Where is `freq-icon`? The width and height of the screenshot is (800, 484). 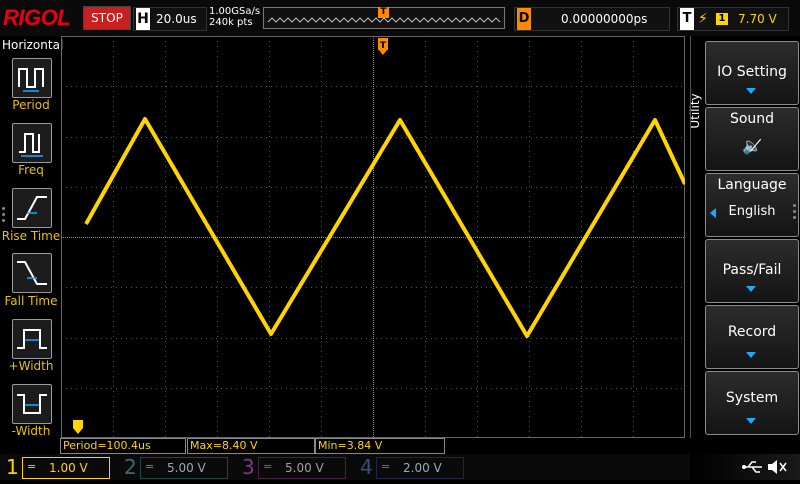 freq-icon is located at coordinates (31, 145).